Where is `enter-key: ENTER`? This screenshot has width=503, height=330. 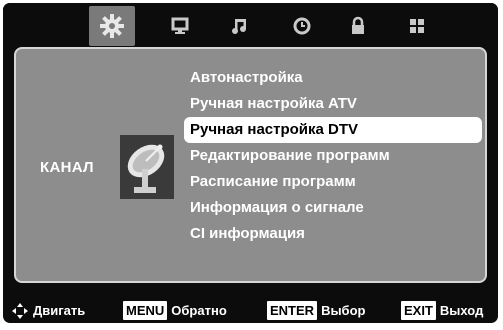
enter-key: ENTER is located at coordinates (292, 310).